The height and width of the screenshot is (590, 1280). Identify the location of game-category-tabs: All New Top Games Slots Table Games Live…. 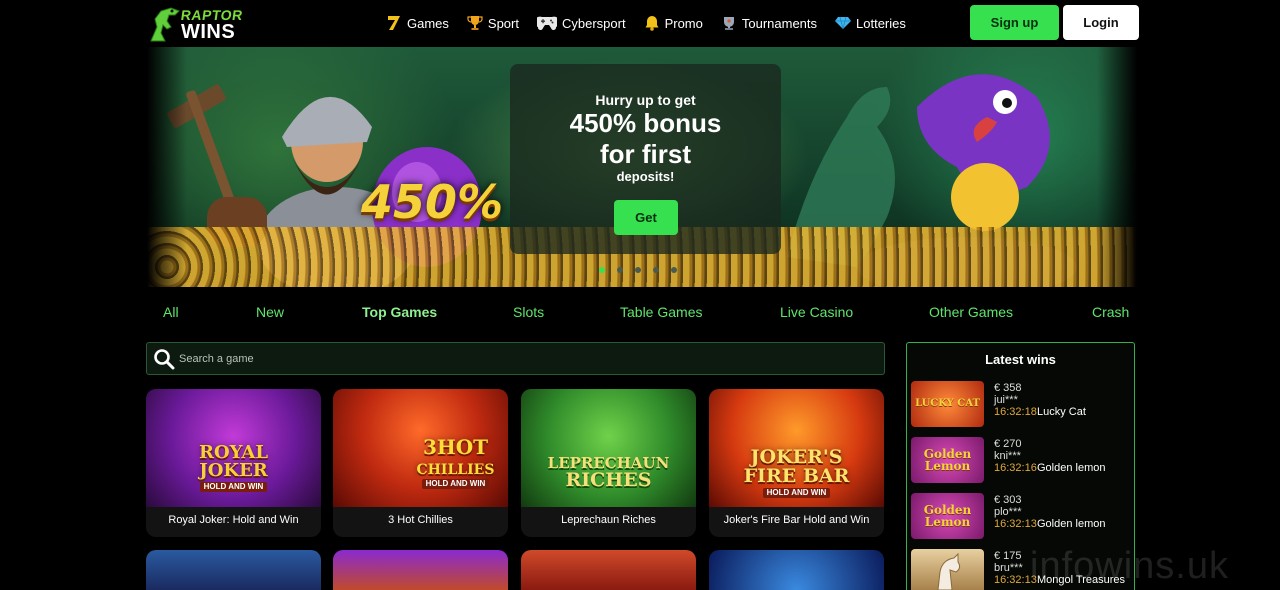
(642, 314).